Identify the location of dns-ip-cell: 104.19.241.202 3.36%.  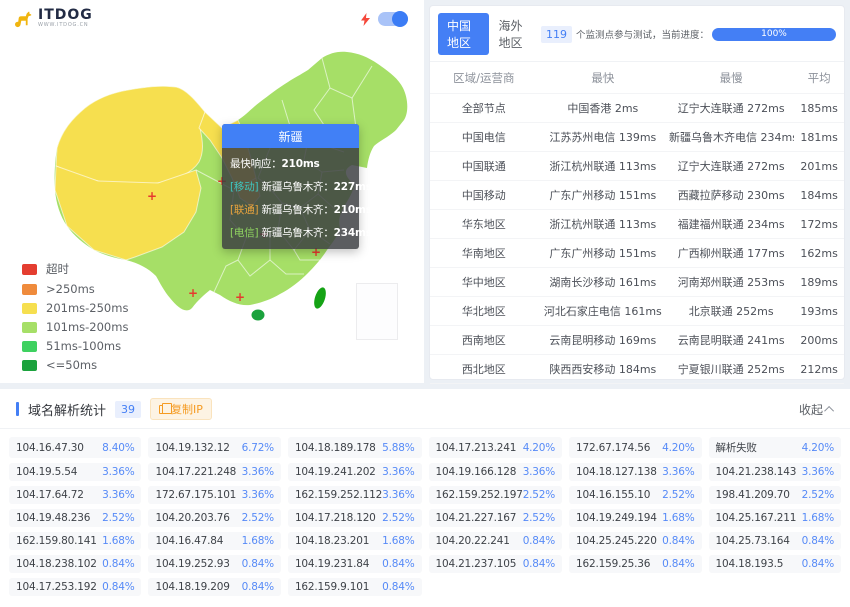
(354, 472).